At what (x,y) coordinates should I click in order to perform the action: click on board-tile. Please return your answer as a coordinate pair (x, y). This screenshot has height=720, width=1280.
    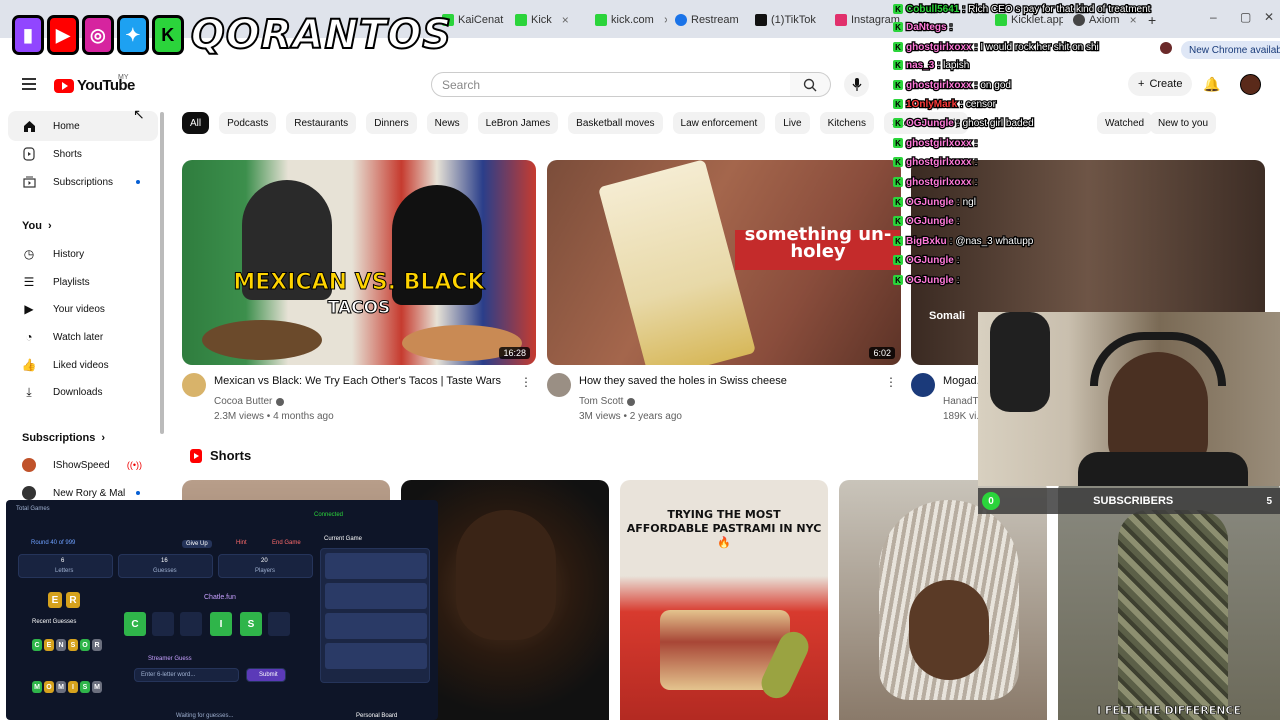
    Looking at the image, I should click on (191, 624).